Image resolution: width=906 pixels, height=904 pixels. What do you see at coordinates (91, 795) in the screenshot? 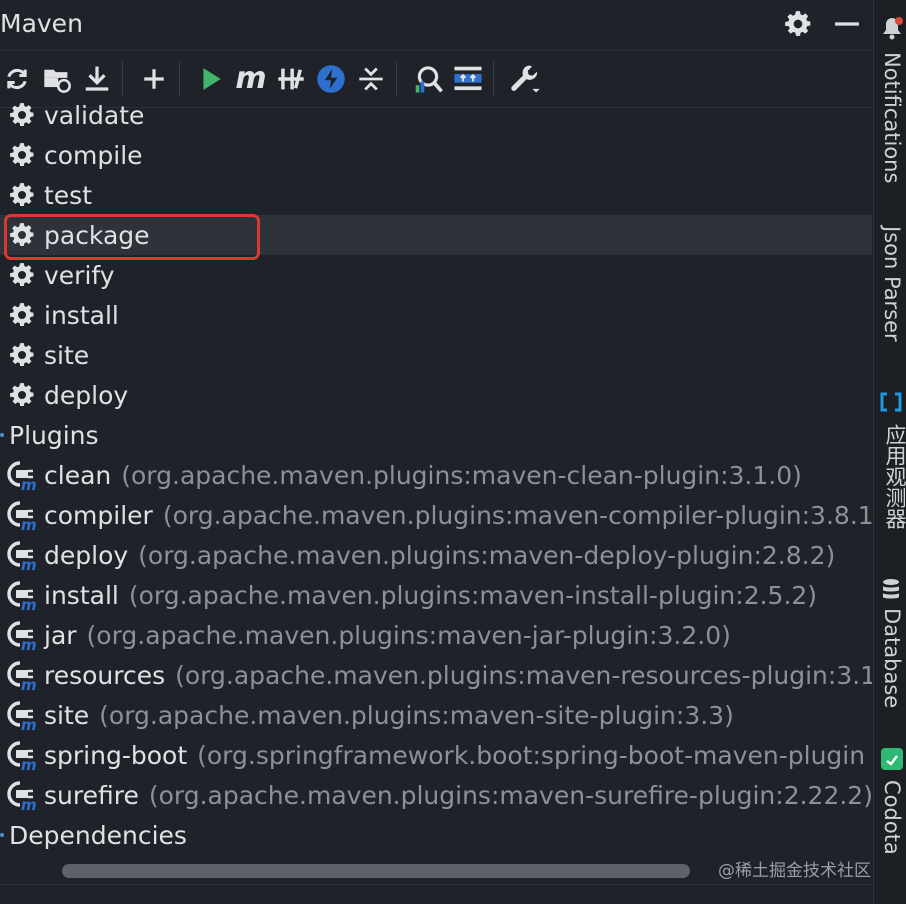
I see `plugin-name: surefire` at bounding box center [91, 795].